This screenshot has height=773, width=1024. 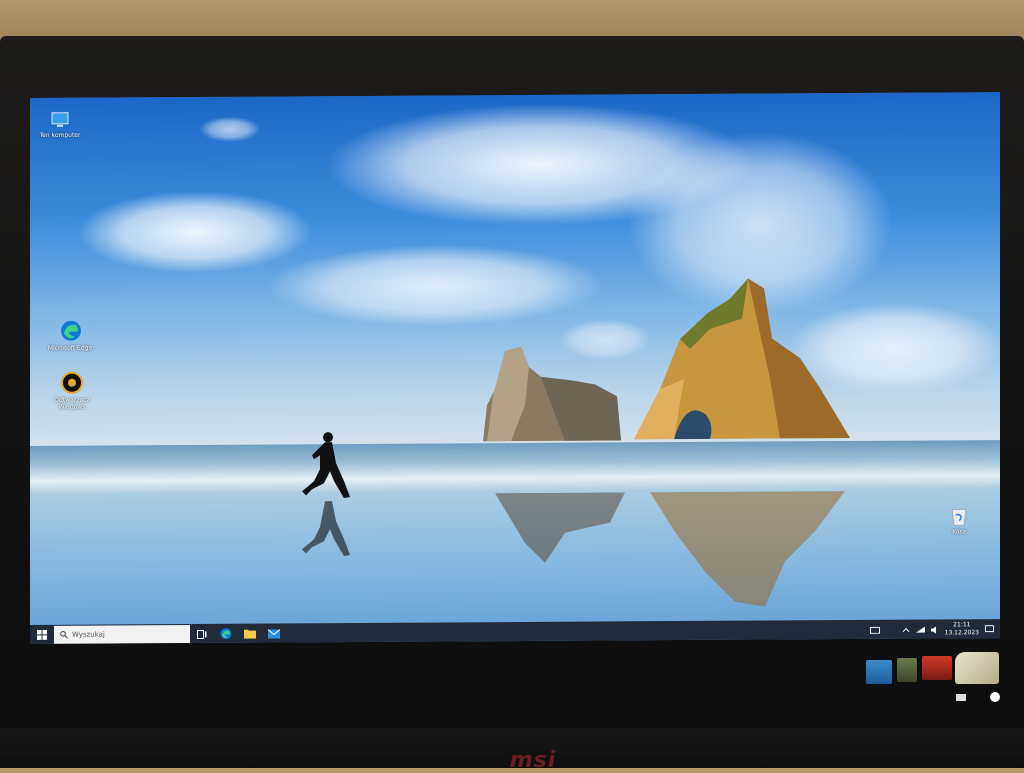 What do you see at coordinates (962, 625) in the screenshot?
I see `clock-time: 21:11` at bounding box center [962, 625].